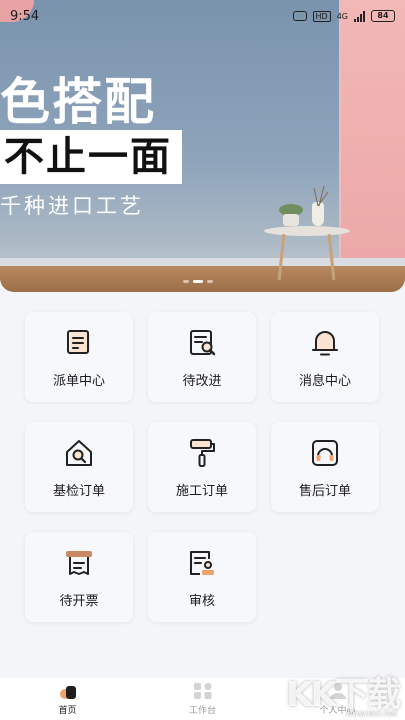 The image size is (405, 720). I want to click on carousel-dot-active, so click(198, 281).